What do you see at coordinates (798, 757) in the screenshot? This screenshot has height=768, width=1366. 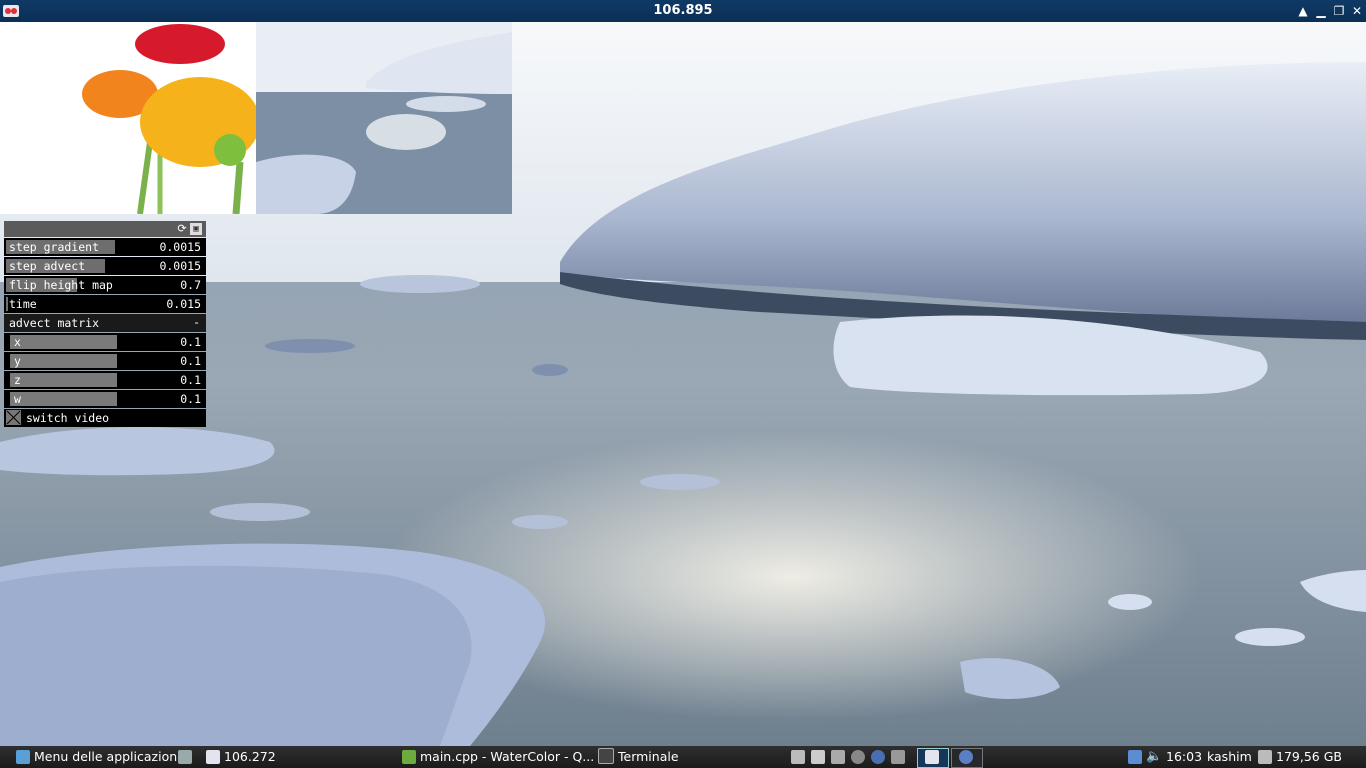 I see `launcher-icon` at bounding box center [798, 757].